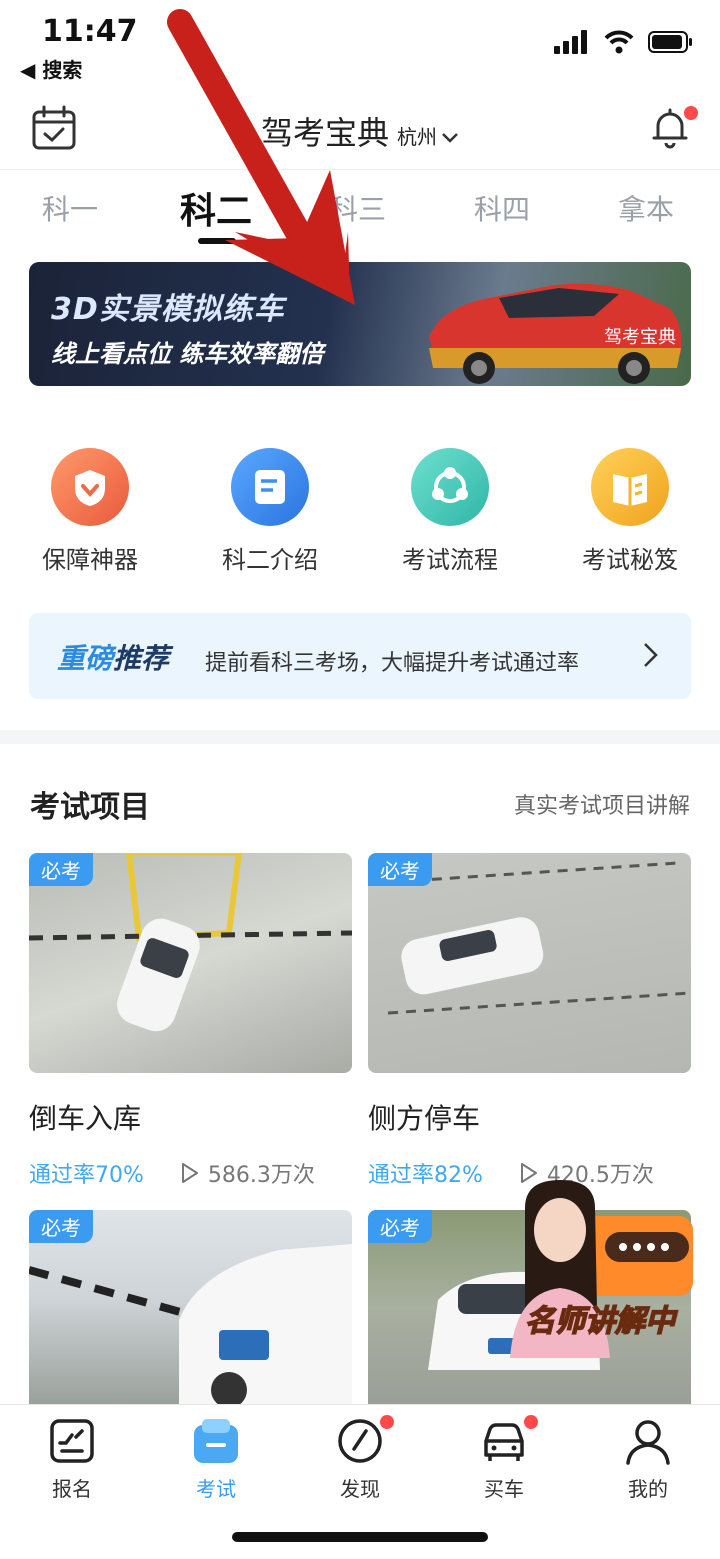 The height and width of the screenshot is (1559, 720). I want to click on chevron-down-icon, so click(450, 138).